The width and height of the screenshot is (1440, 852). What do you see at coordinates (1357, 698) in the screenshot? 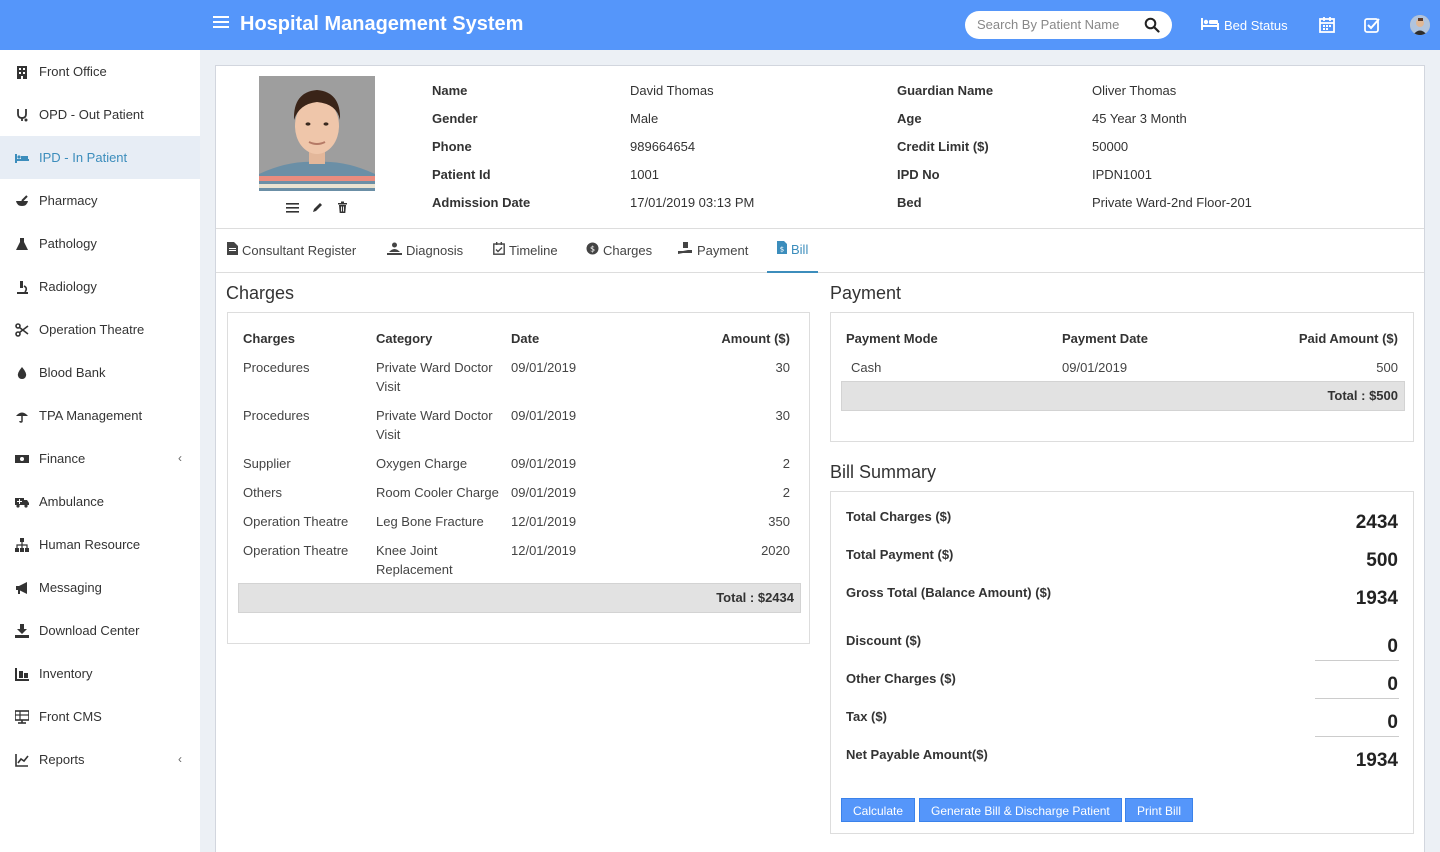
I see `other-charges-underline` at bounding box center [1357, 698].